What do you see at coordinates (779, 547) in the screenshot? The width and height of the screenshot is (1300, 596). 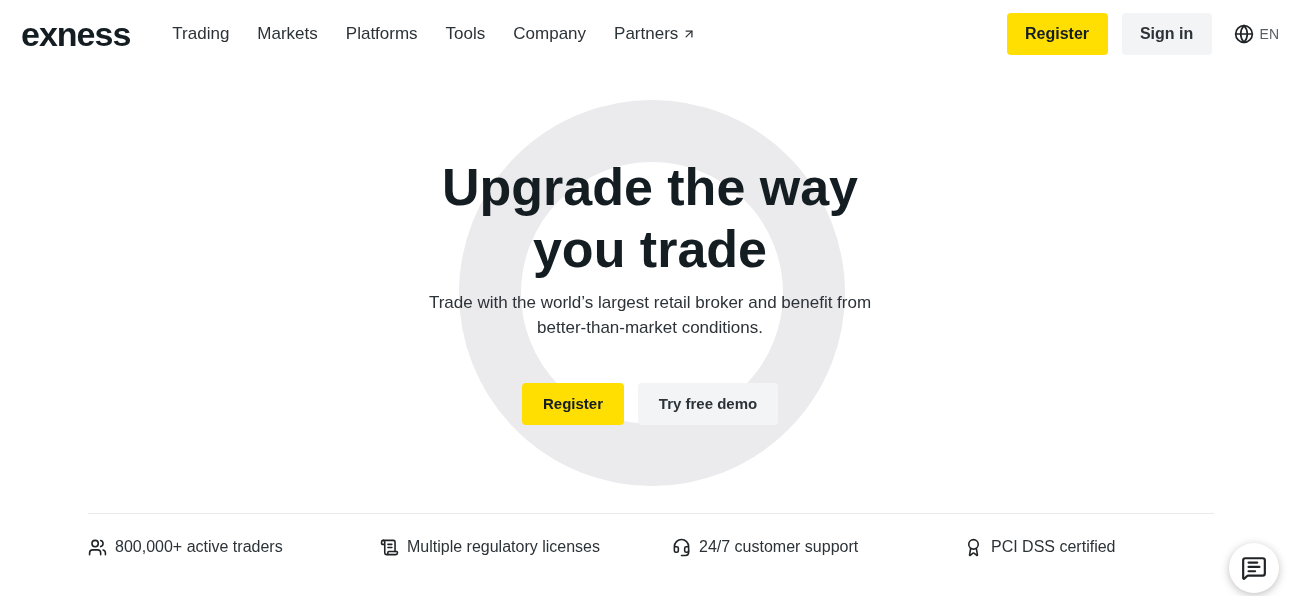 I see `feature-text: 24/7 customer support` at bounding box center [779, 547].